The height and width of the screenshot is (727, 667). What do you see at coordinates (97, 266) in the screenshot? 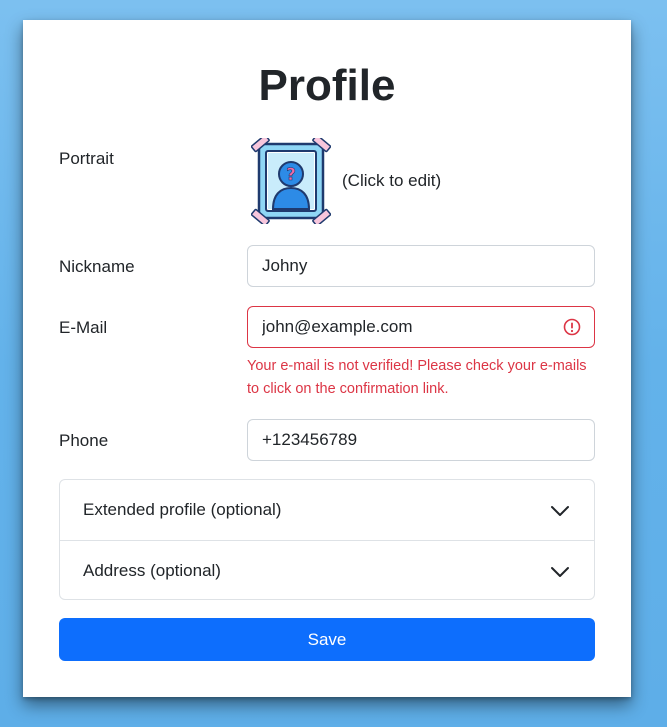
I see `nickname-label: Nickname` at bounding box center [97, 266].